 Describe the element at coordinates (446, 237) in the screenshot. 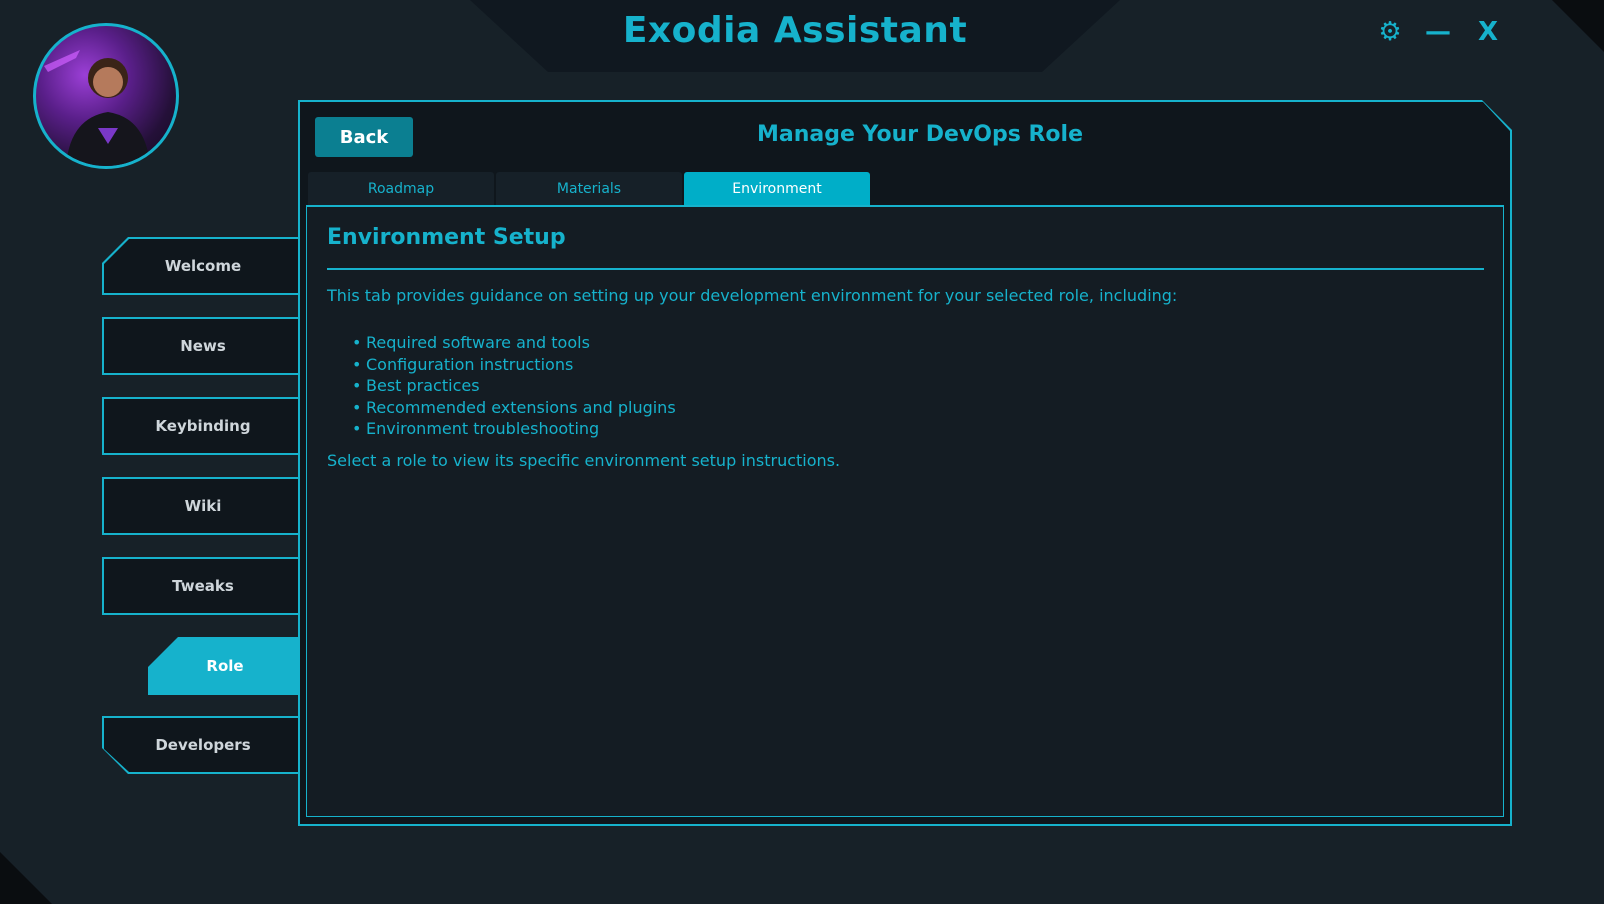

I see `section-heading: Environment Setup` at that location.